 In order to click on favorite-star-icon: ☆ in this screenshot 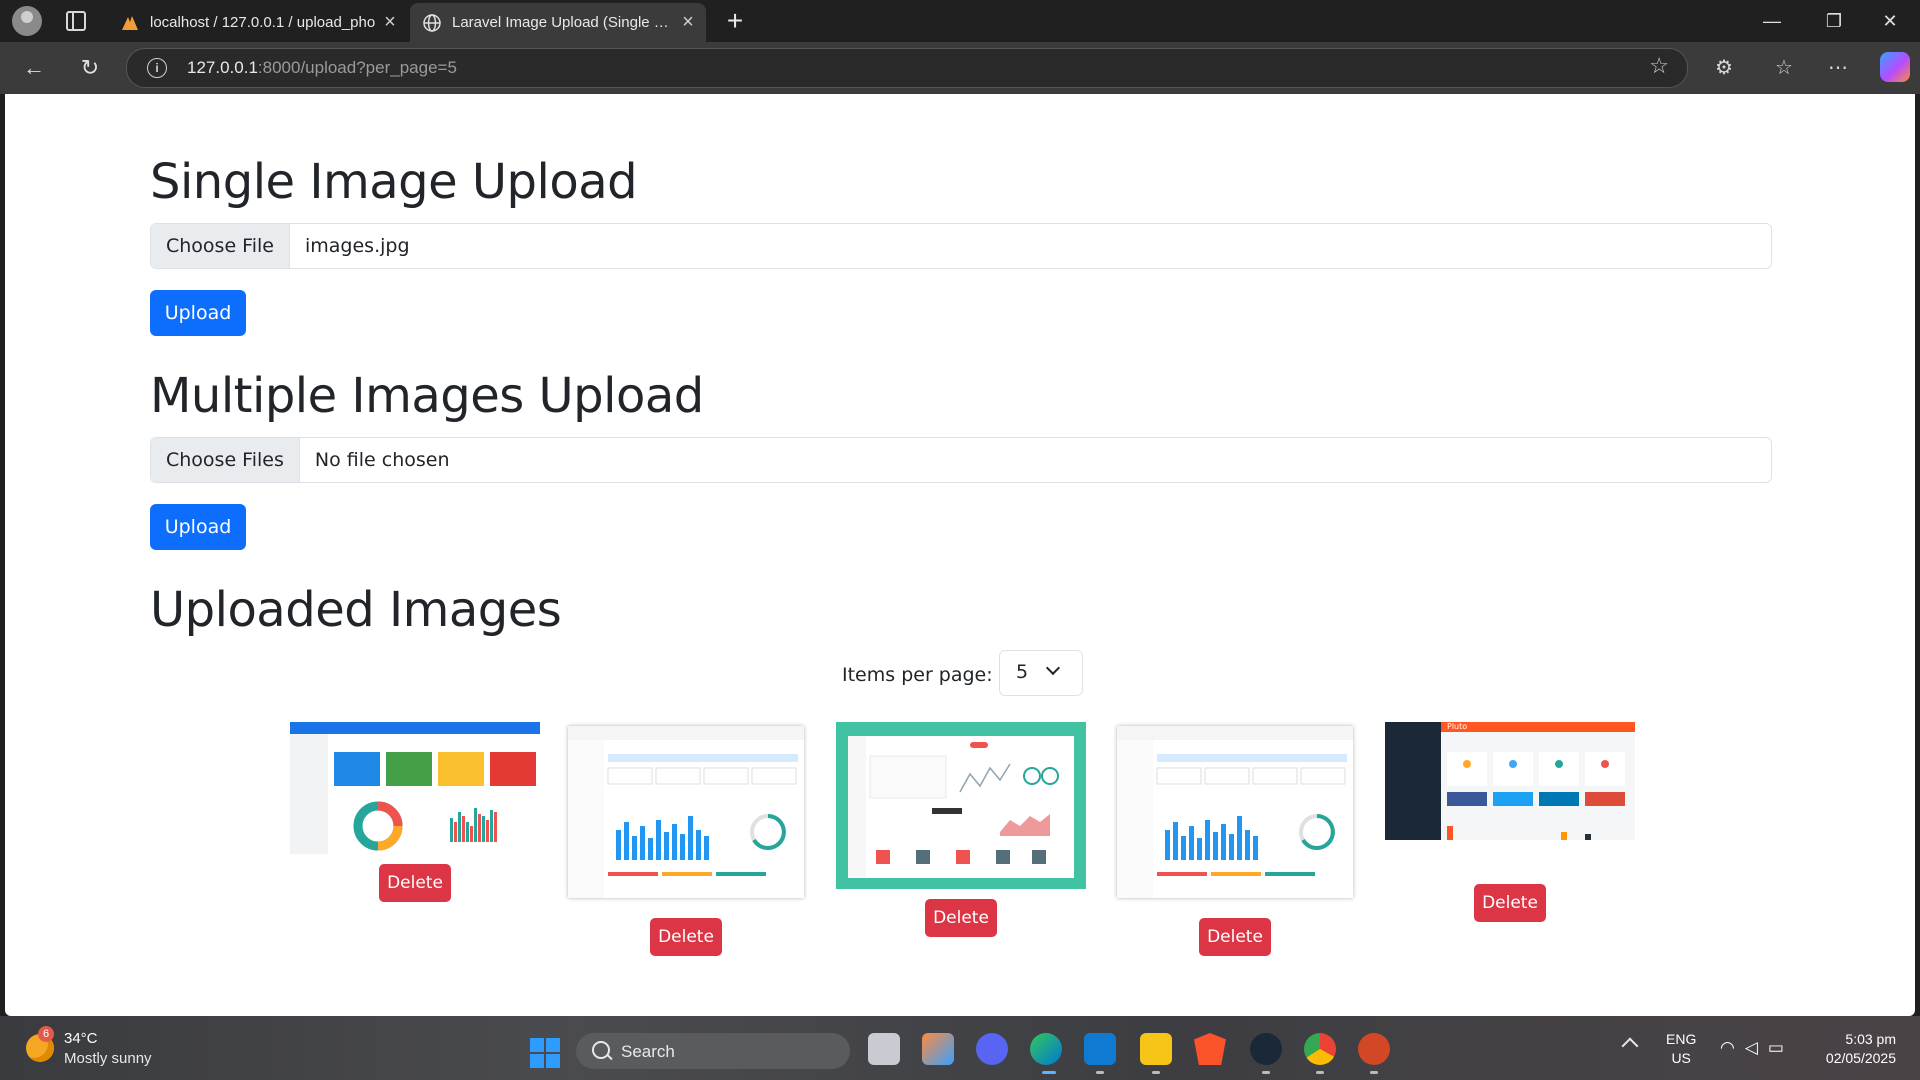, I will do `click(1659, 66)`.